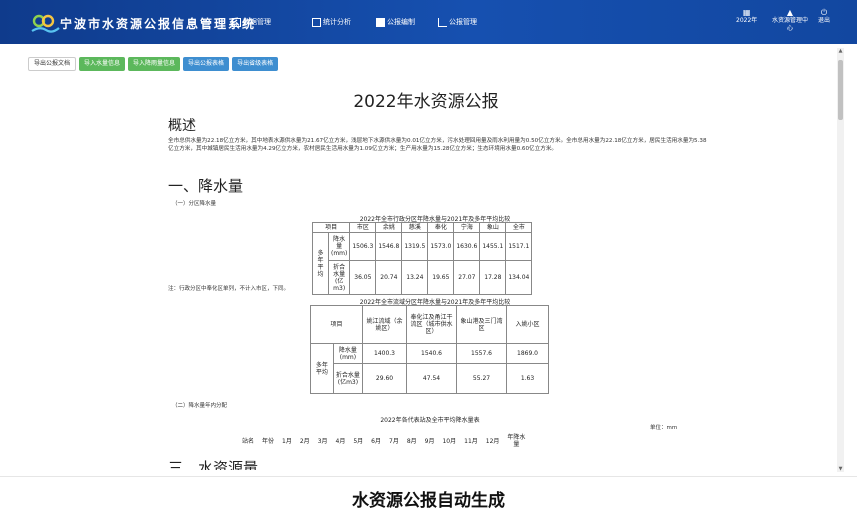 The height and width of the screenshot is (519, 857). Describe the element at coordinates (441, 277) in the screenshot. I see `table-cell: 19.65` at that location.